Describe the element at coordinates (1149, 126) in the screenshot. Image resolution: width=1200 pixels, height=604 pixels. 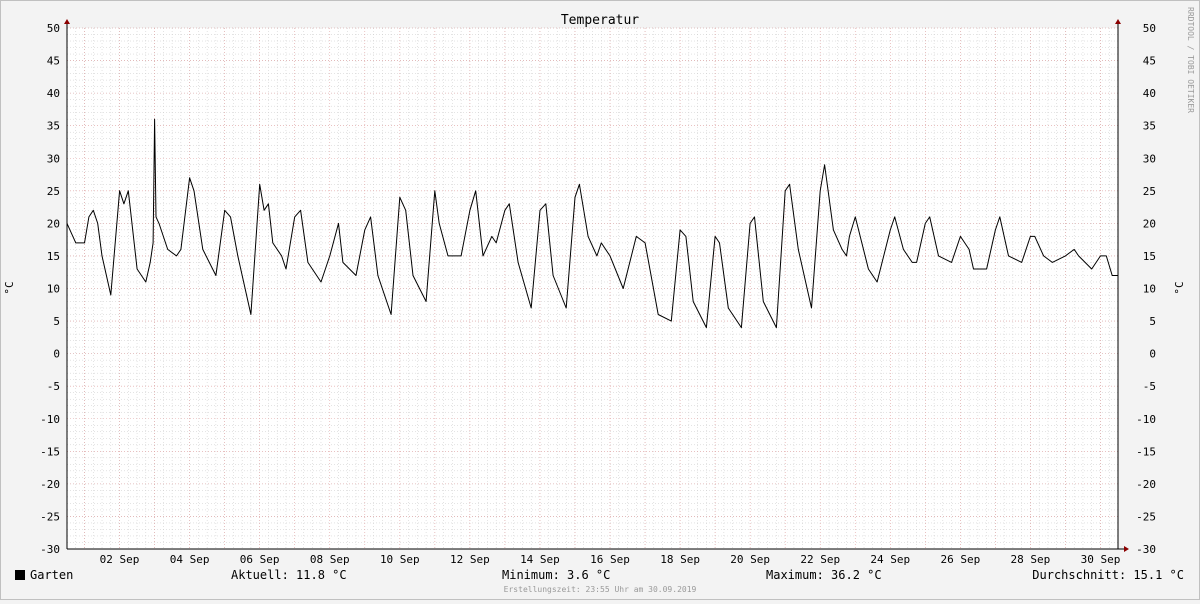
I see `y-tick-label-right: 35` at that location.